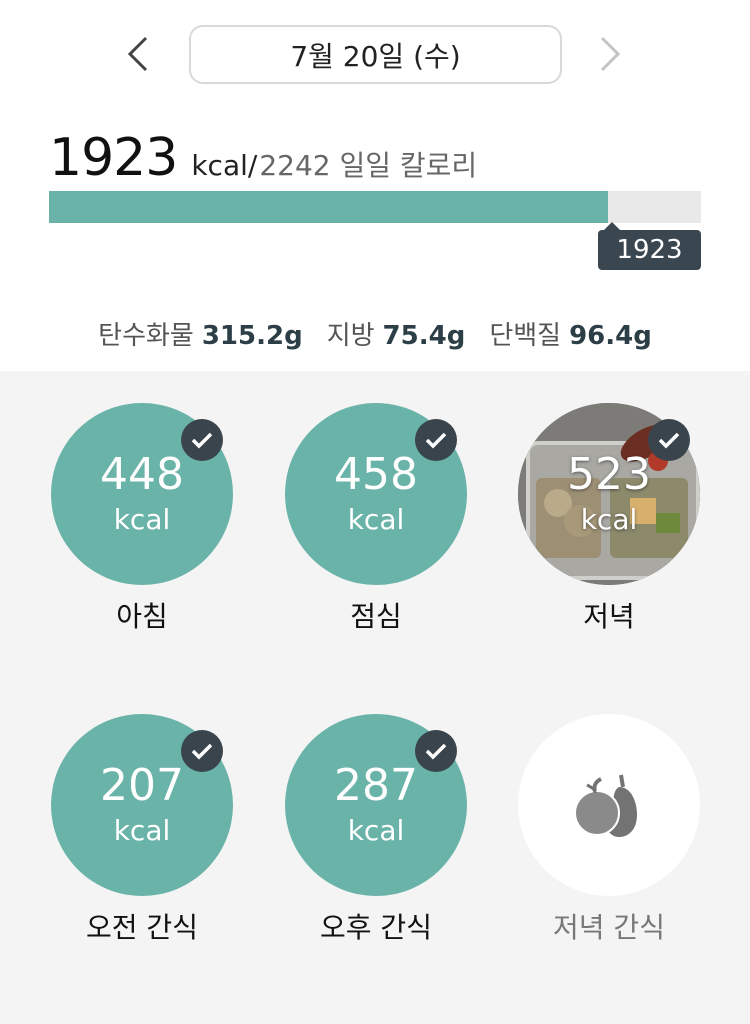 The width and height of the screenshot is (750, 1024). Describe the element at coordinates (376, 785) in the screenshot. I see `meal-kcal: 287` at that location.